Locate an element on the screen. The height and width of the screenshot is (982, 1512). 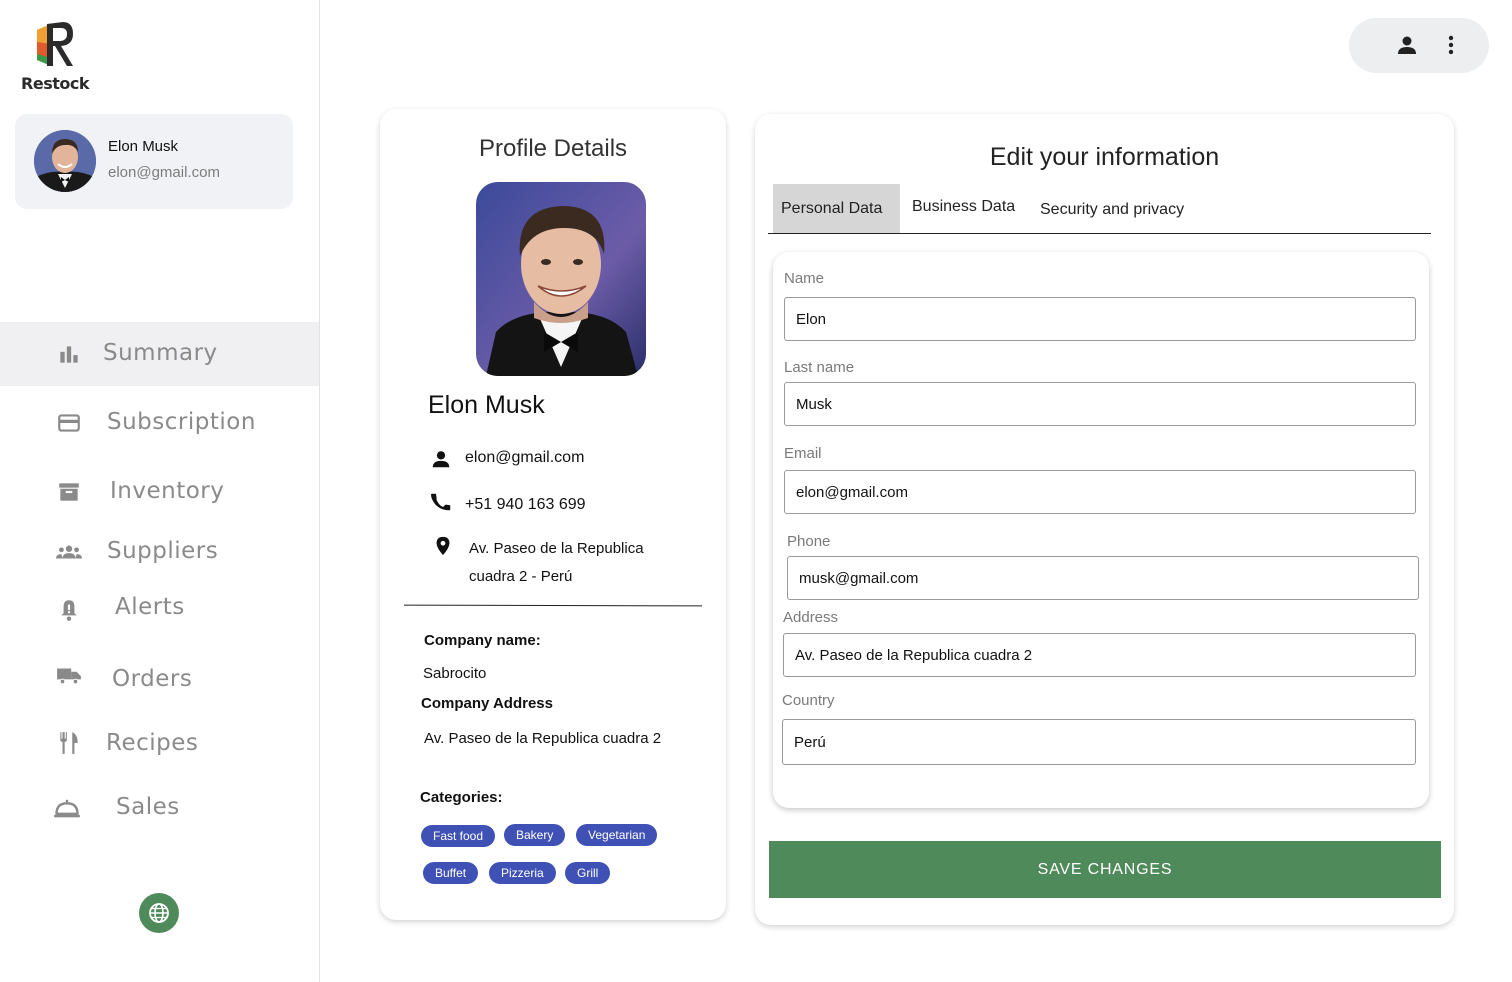
user-card: Elon Musk elon@gmail.com is located at coordinates (154, 161).